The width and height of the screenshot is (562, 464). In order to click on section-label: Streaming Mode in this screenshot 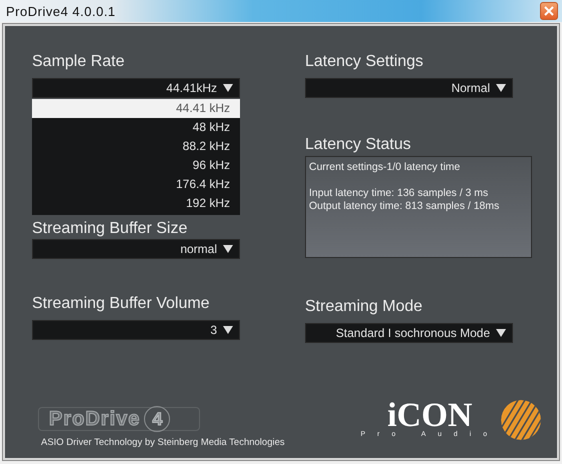, I will do `click(364, 306)`.